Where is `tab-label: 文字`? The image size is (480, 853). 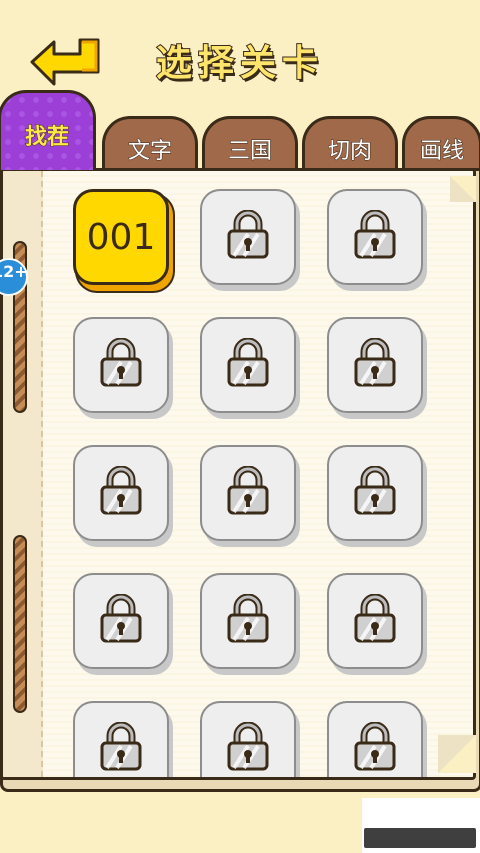 tab-label: 文字 is located at coordinates (149, 152).